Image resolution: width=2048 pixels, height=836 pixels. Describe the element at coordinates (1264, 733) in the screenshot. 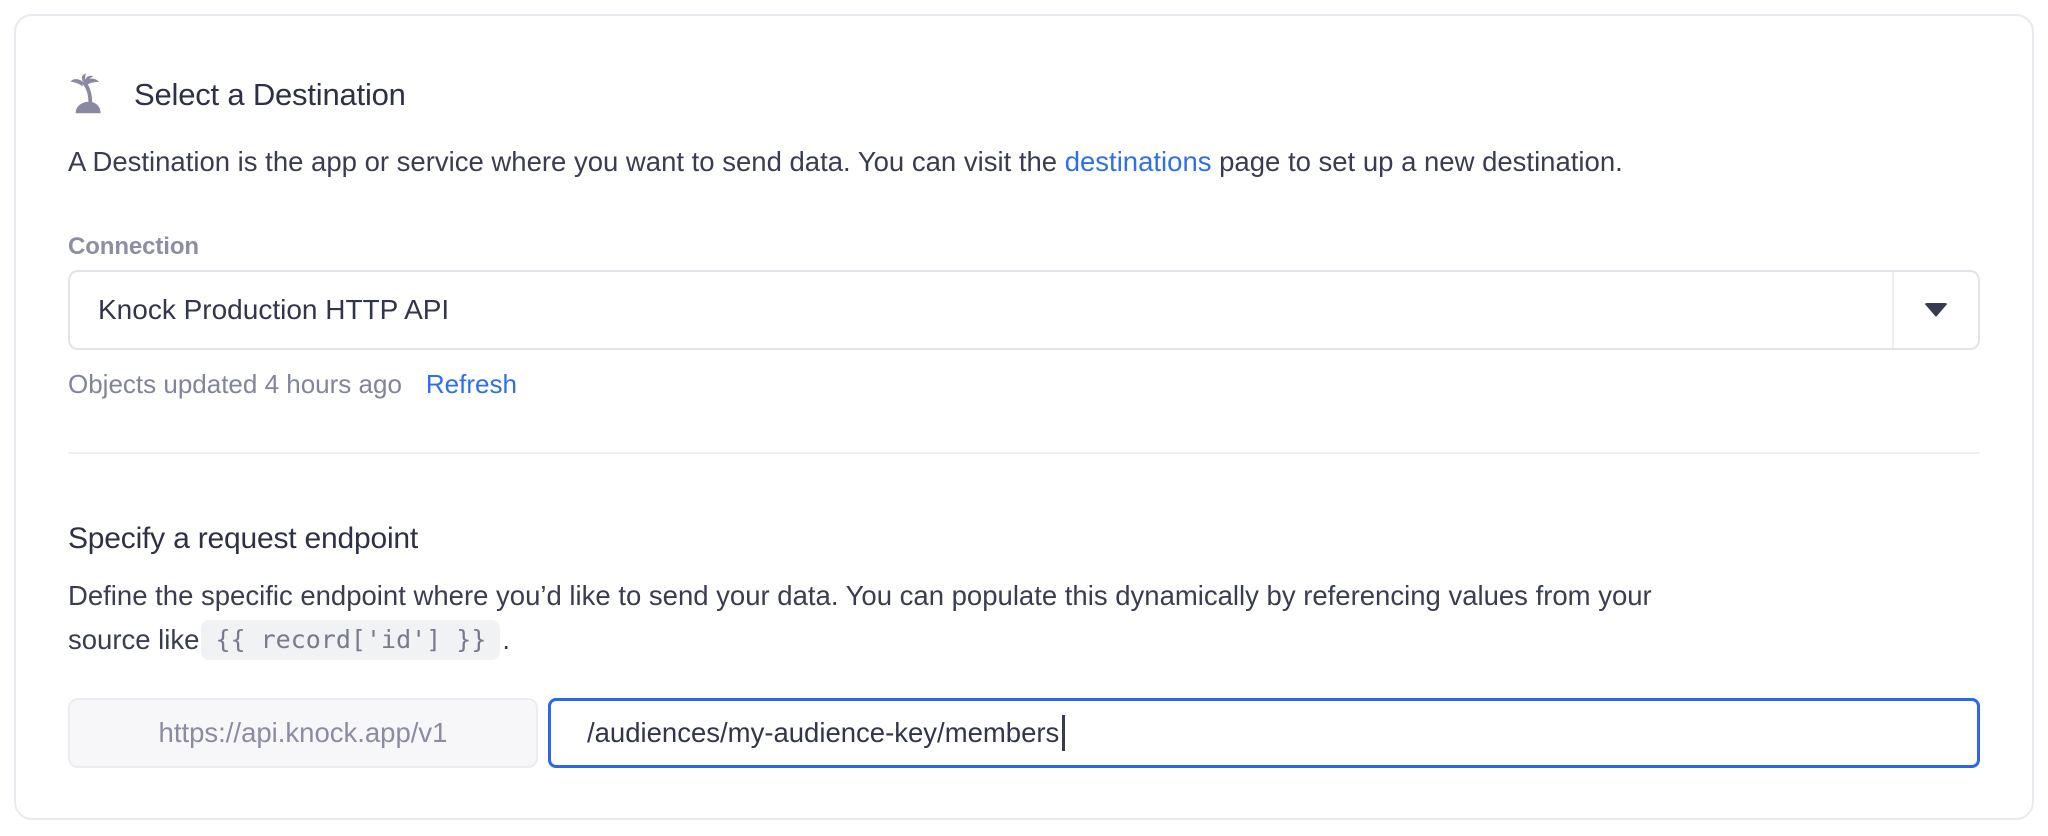

I see `endpoint-path-input: /audiences/my-audience-key/members` at that location.